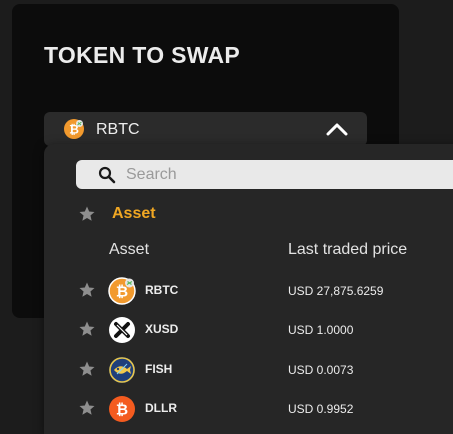 The image size is (453, 434). What do you see at coordinates (248, 408) in the screenshot?
I see `token-row-dllr: ₿ DLLR USD 0.9952` at bounding box center [248, 408].